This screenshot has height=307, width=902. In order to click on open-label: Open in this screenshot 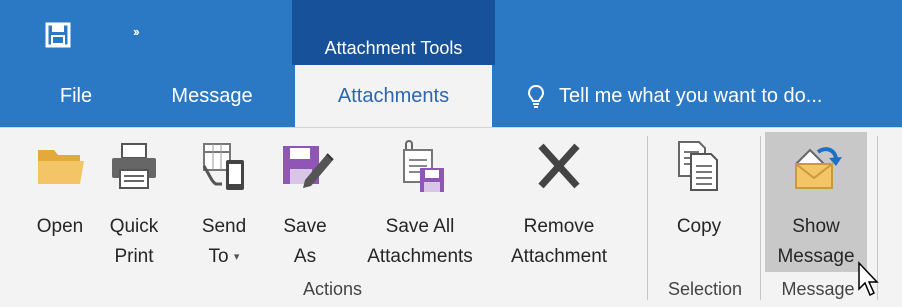, I will do `click(60, 226)`.